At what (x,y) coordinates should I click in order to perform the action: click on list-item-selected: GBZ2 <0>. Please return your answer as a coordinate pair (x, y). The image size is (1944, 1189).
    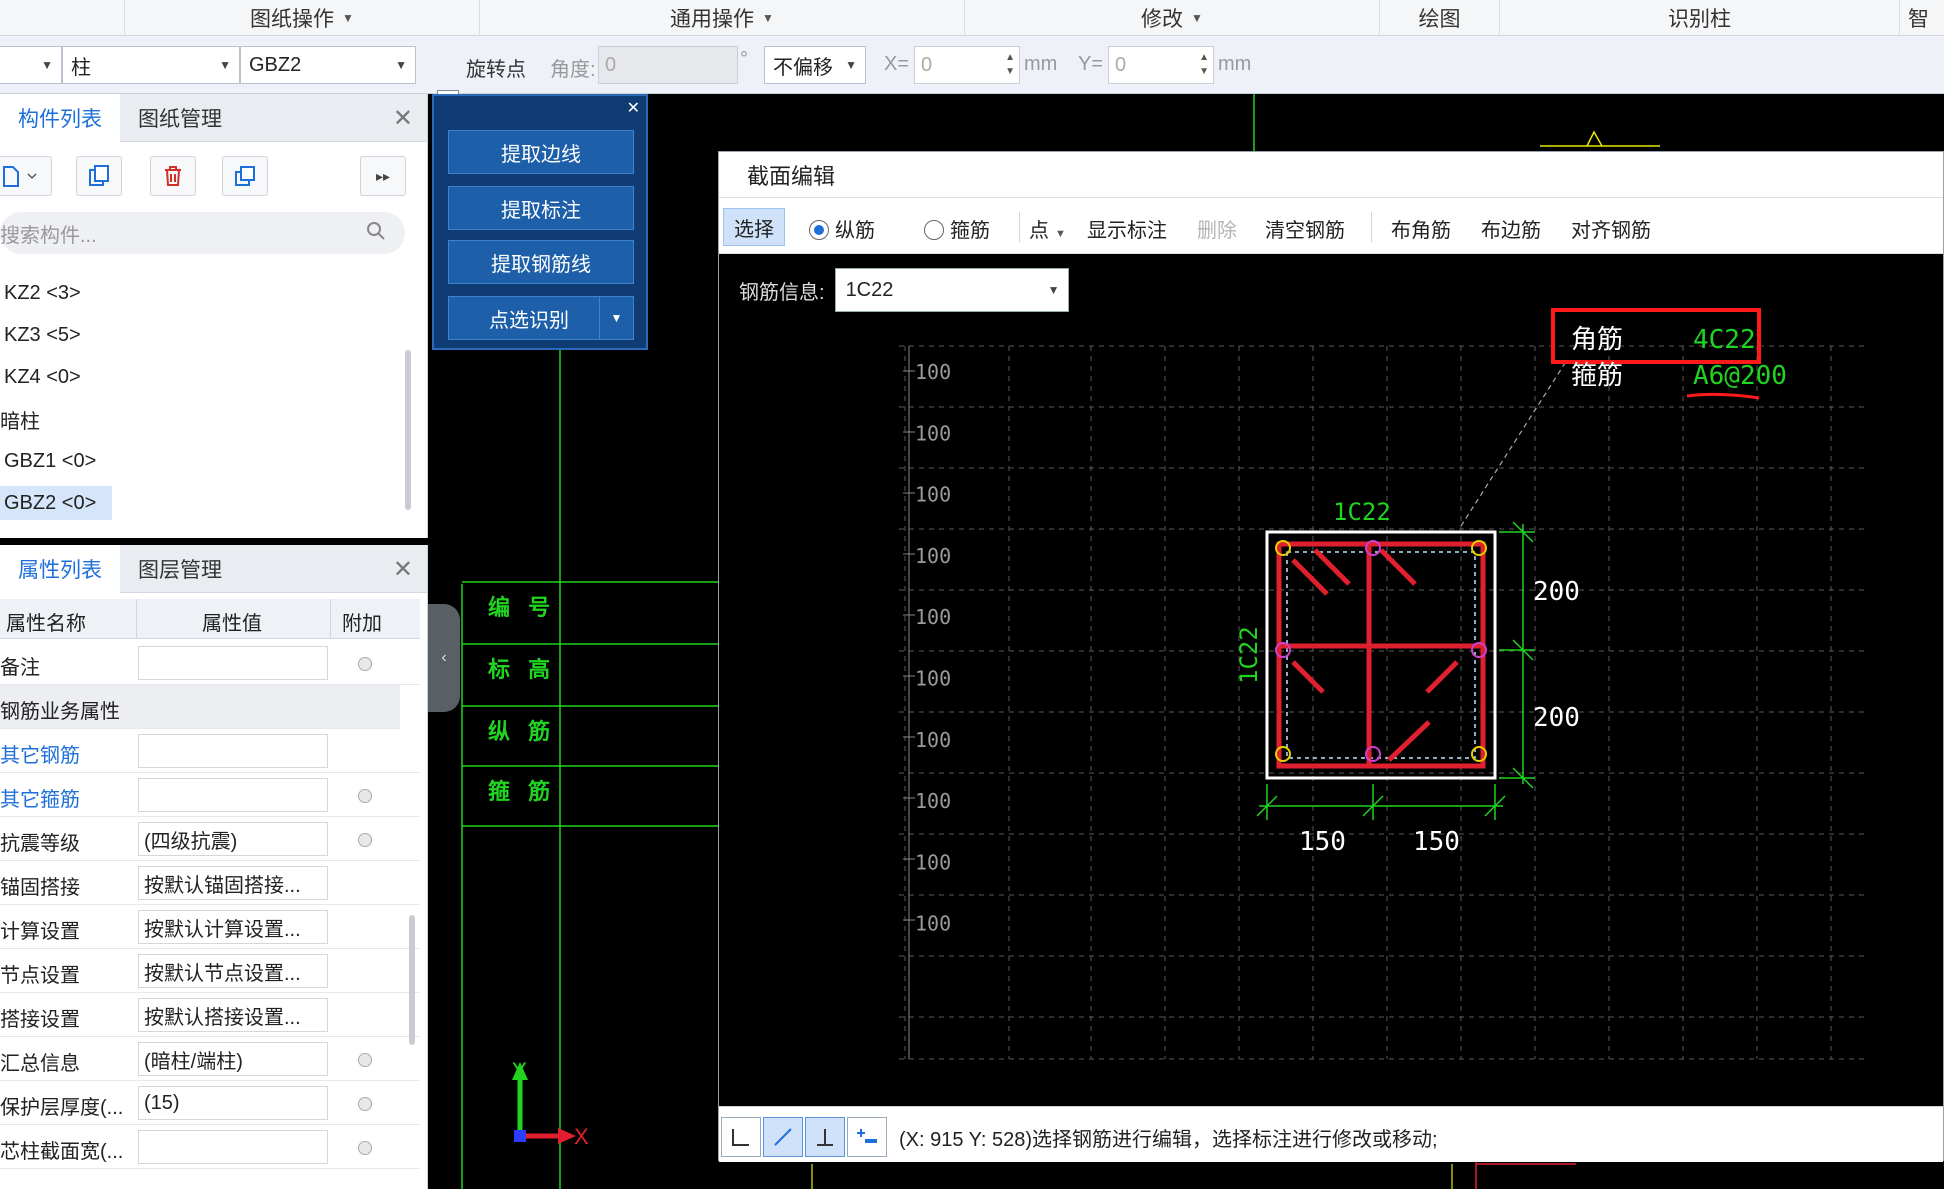
    Looking at the image, I should click on (56, 503).